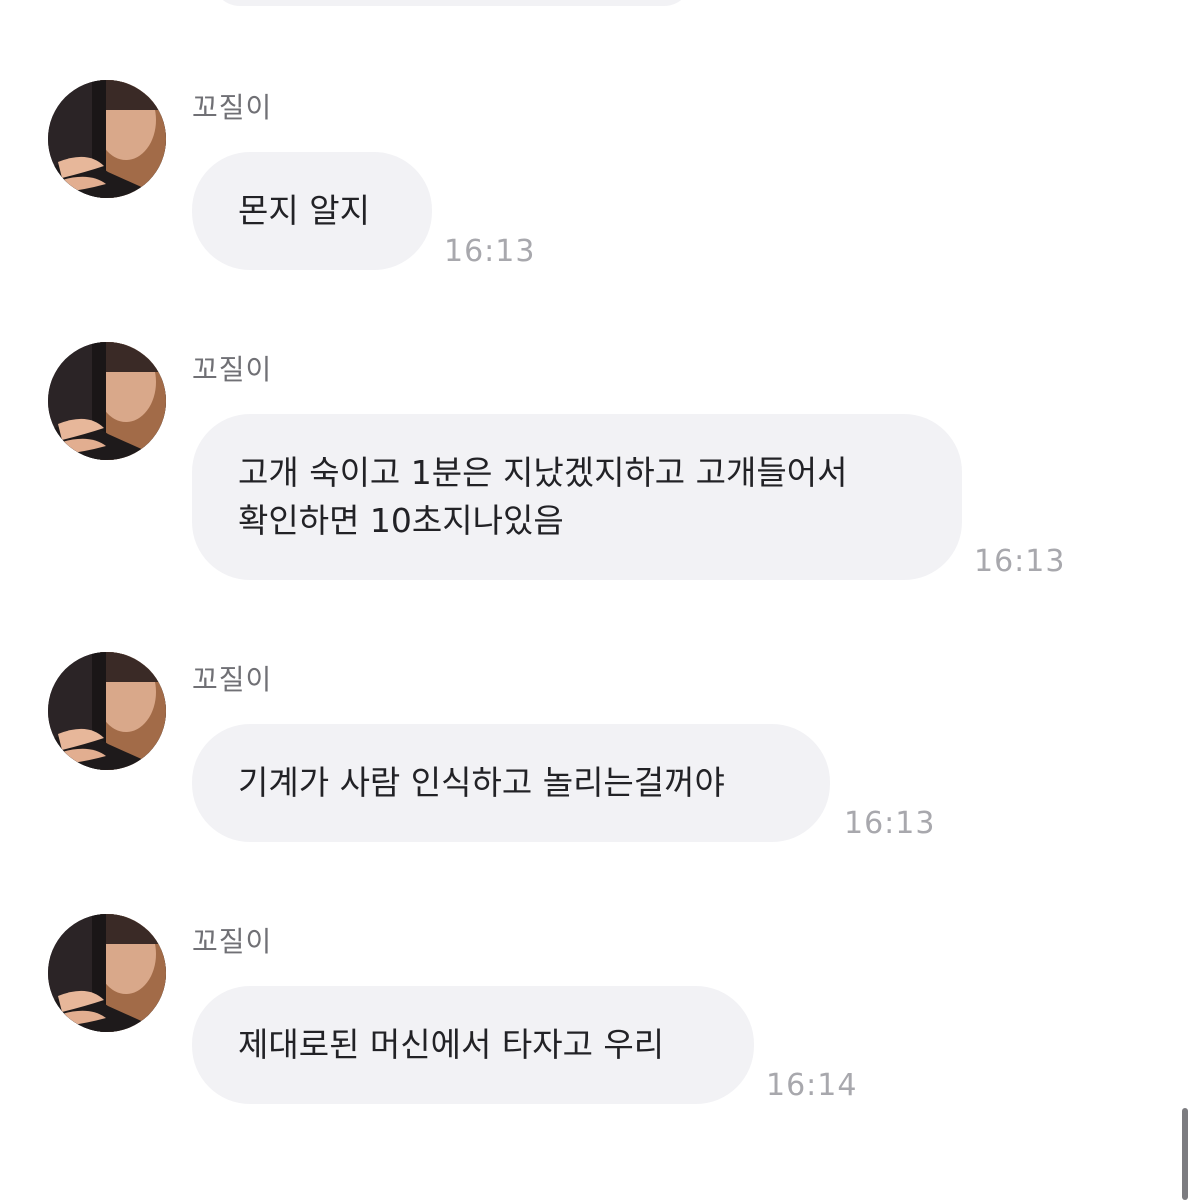 Image resolution: width=1200 pixels, height=1200 pixels. What do you see at coordinates (452, 3) in the screenshot?
I see `previous-message-bubble-partial` at bounding box center [452, 3].